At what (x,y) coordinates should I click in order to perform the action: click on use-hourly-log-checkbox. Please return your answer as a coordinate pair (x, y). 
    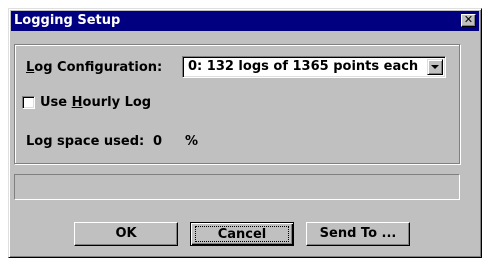
    Looking at the image, I should click on (28, 102).